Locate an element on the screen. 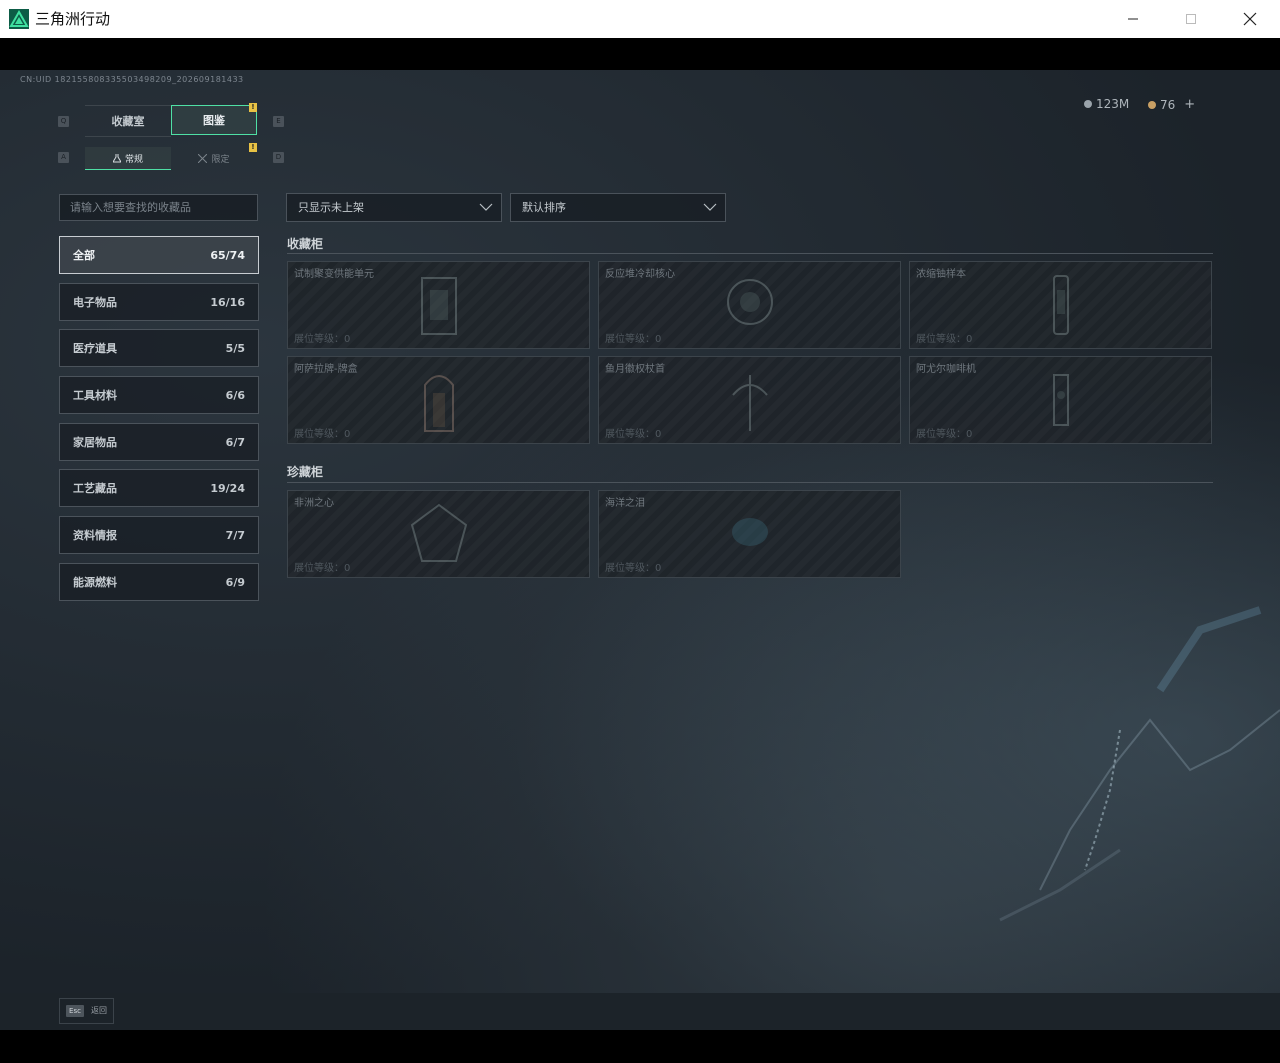  maximize-icon is located at coordinates (1191, 19).